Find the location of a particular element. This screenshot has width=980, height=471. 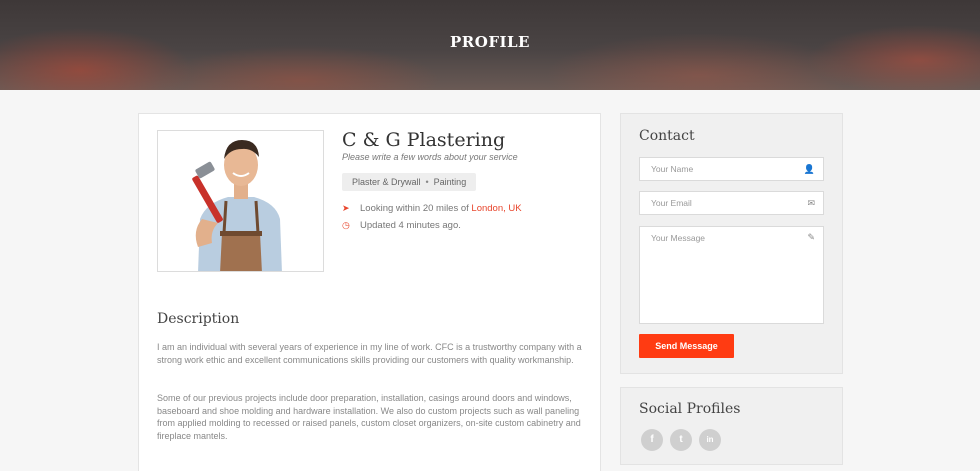

tag-painting: Painting is located at coordinates (450, 182).